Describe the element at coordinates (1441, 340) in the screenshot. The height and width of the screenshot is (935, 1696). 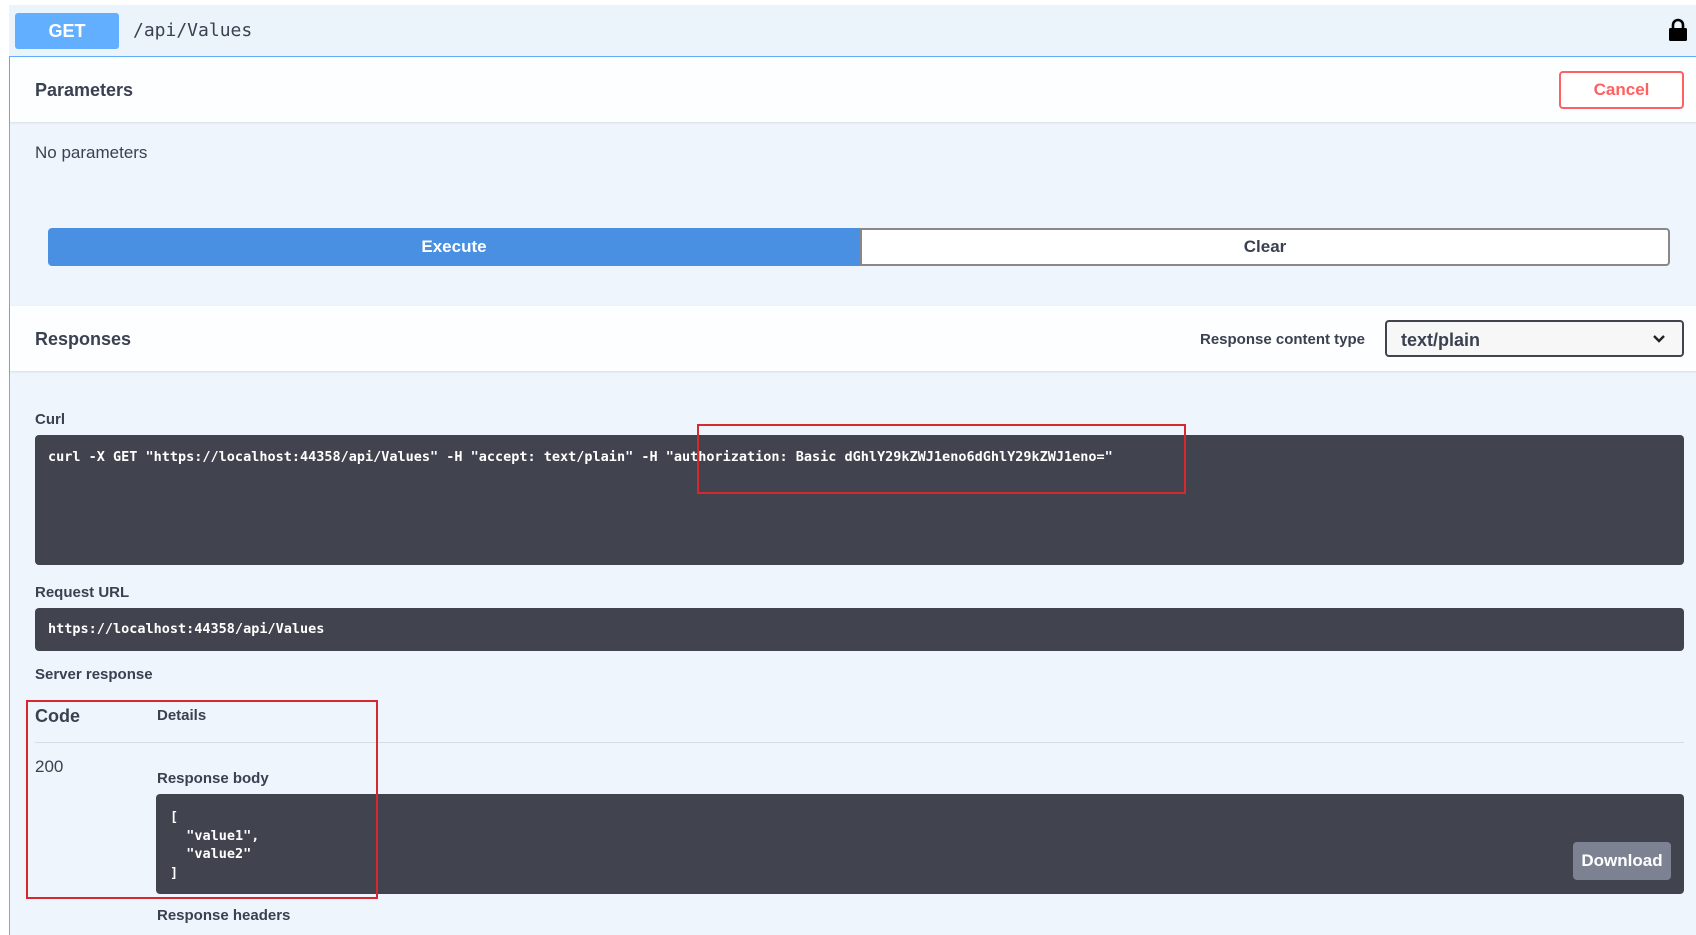
I see `content-type-value: text/plain` at that location.